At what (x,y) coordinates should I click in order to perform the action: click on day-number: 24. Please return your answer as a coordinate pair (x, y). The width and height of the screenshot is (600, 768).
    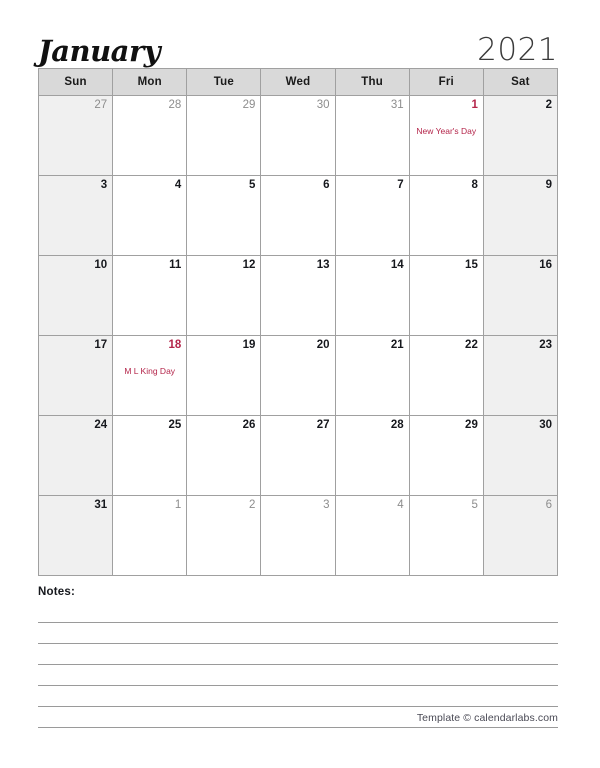
    Looking at the image, I should click on (101, 425).